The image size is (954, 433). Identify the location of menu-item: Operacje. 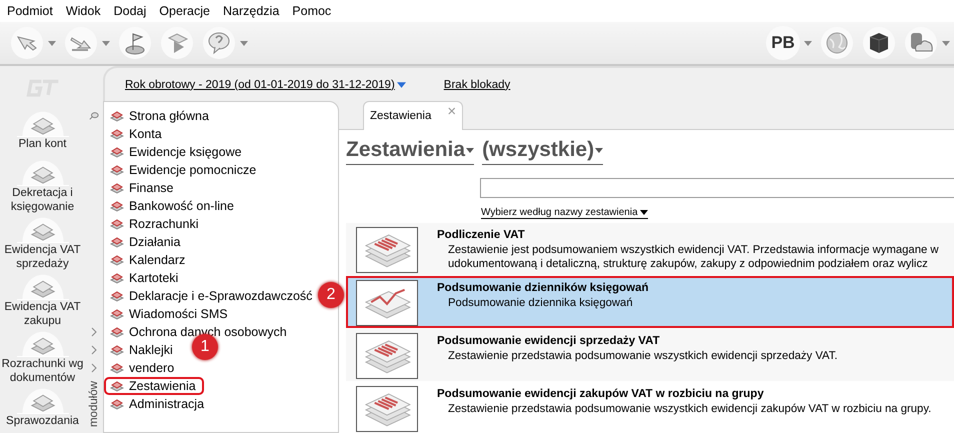
(184, 11).